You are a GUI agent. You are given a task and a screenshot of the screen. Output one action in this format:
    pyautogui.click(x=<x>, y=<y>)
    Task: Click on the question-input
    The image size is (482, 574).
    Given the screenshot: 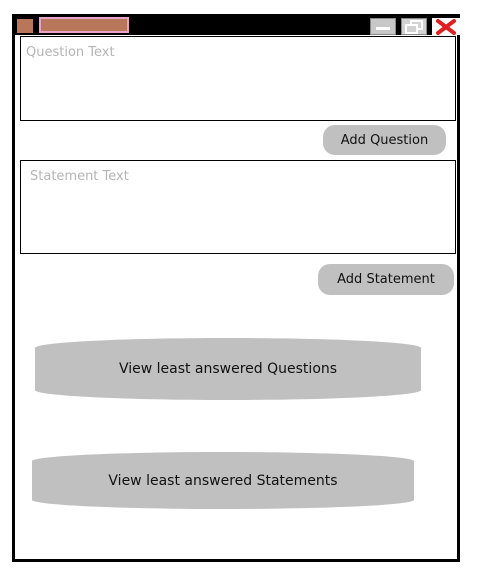 What is the action you would take?
    pyautogui.click(x=238, y=78)
    